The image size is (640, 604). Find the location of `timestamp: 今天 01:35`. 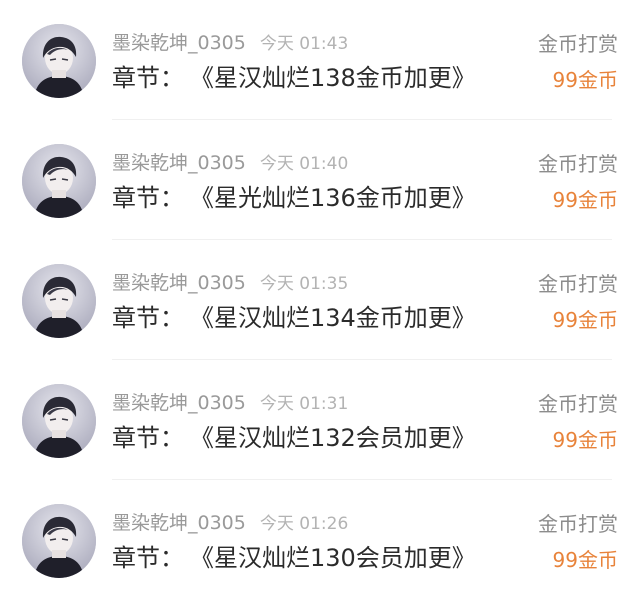

timestamp: 今天 01:35 is located at coordinates (304, 284).